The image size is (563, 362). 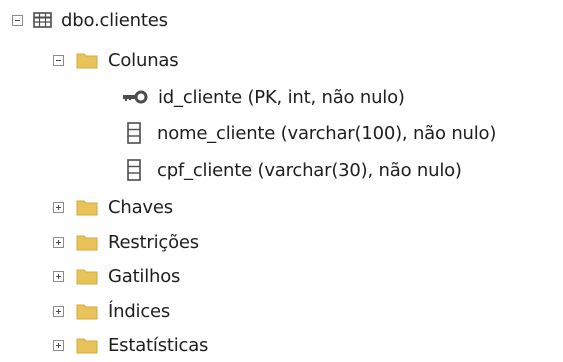 I want to click on folder-label: Estatísticas, so click(x=158, y=345).